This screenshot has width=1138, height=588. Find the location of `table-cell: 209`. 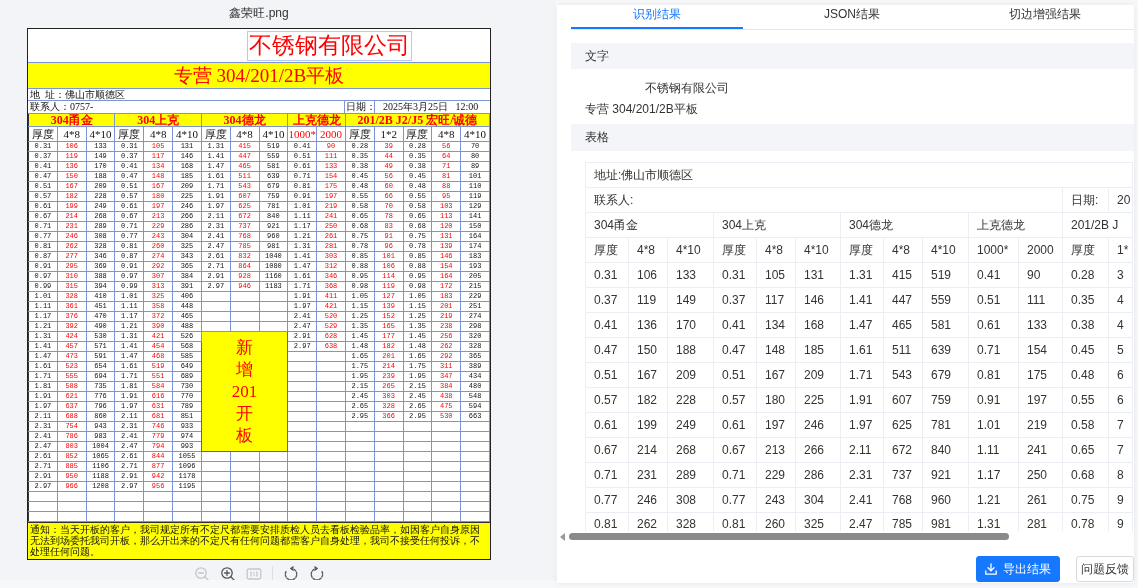

table-cell: 209 is located at coordinates (690, 375).